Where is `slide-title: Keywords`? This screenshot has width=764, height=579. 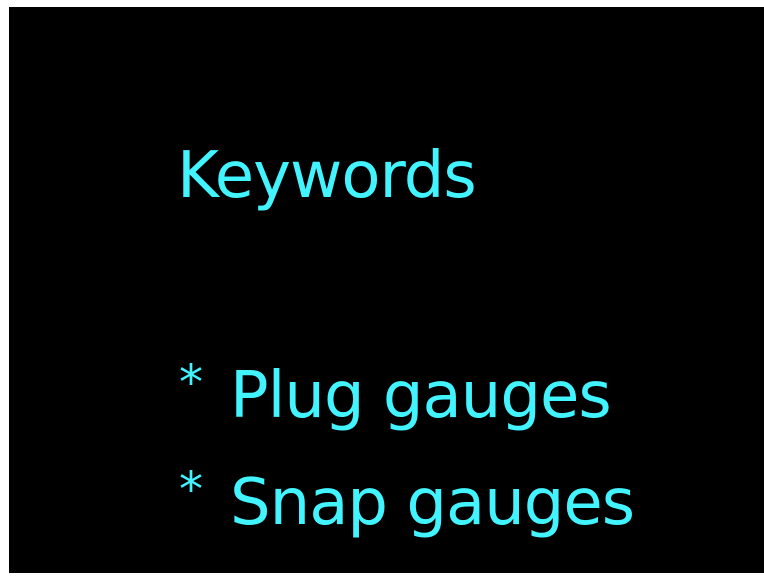
slide-title: Keywords is located at coordinates (327, 176).